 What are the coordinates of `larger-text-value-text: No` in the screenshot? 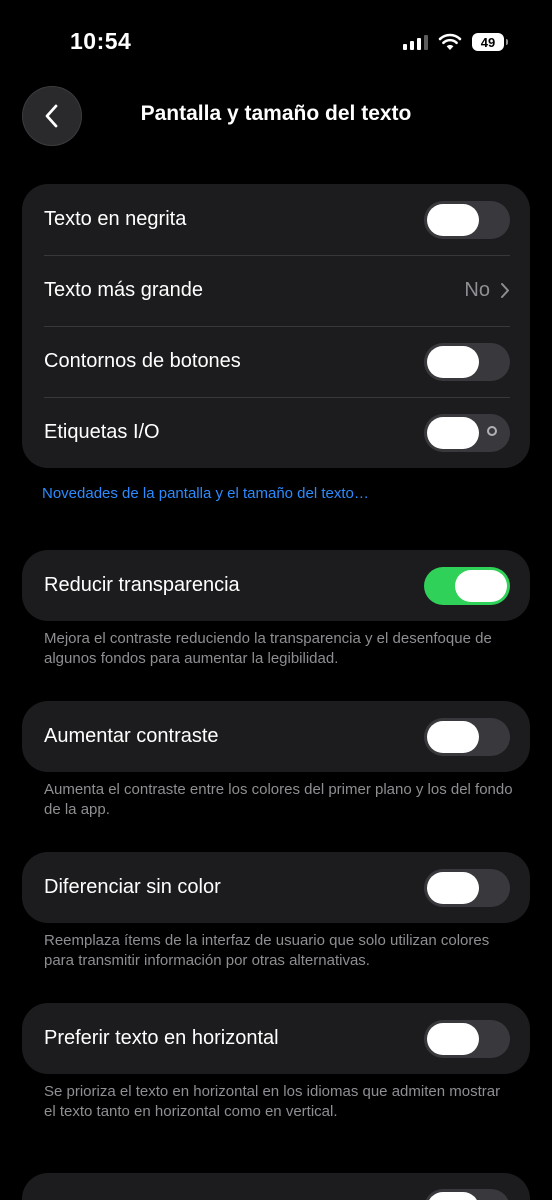 It's located at (477, 290).